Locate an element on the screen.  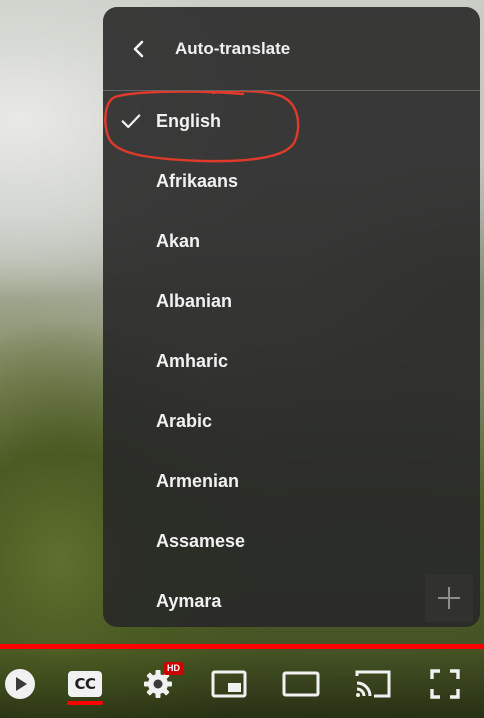
language-label: Albanian is located at coordinates (194, 300).